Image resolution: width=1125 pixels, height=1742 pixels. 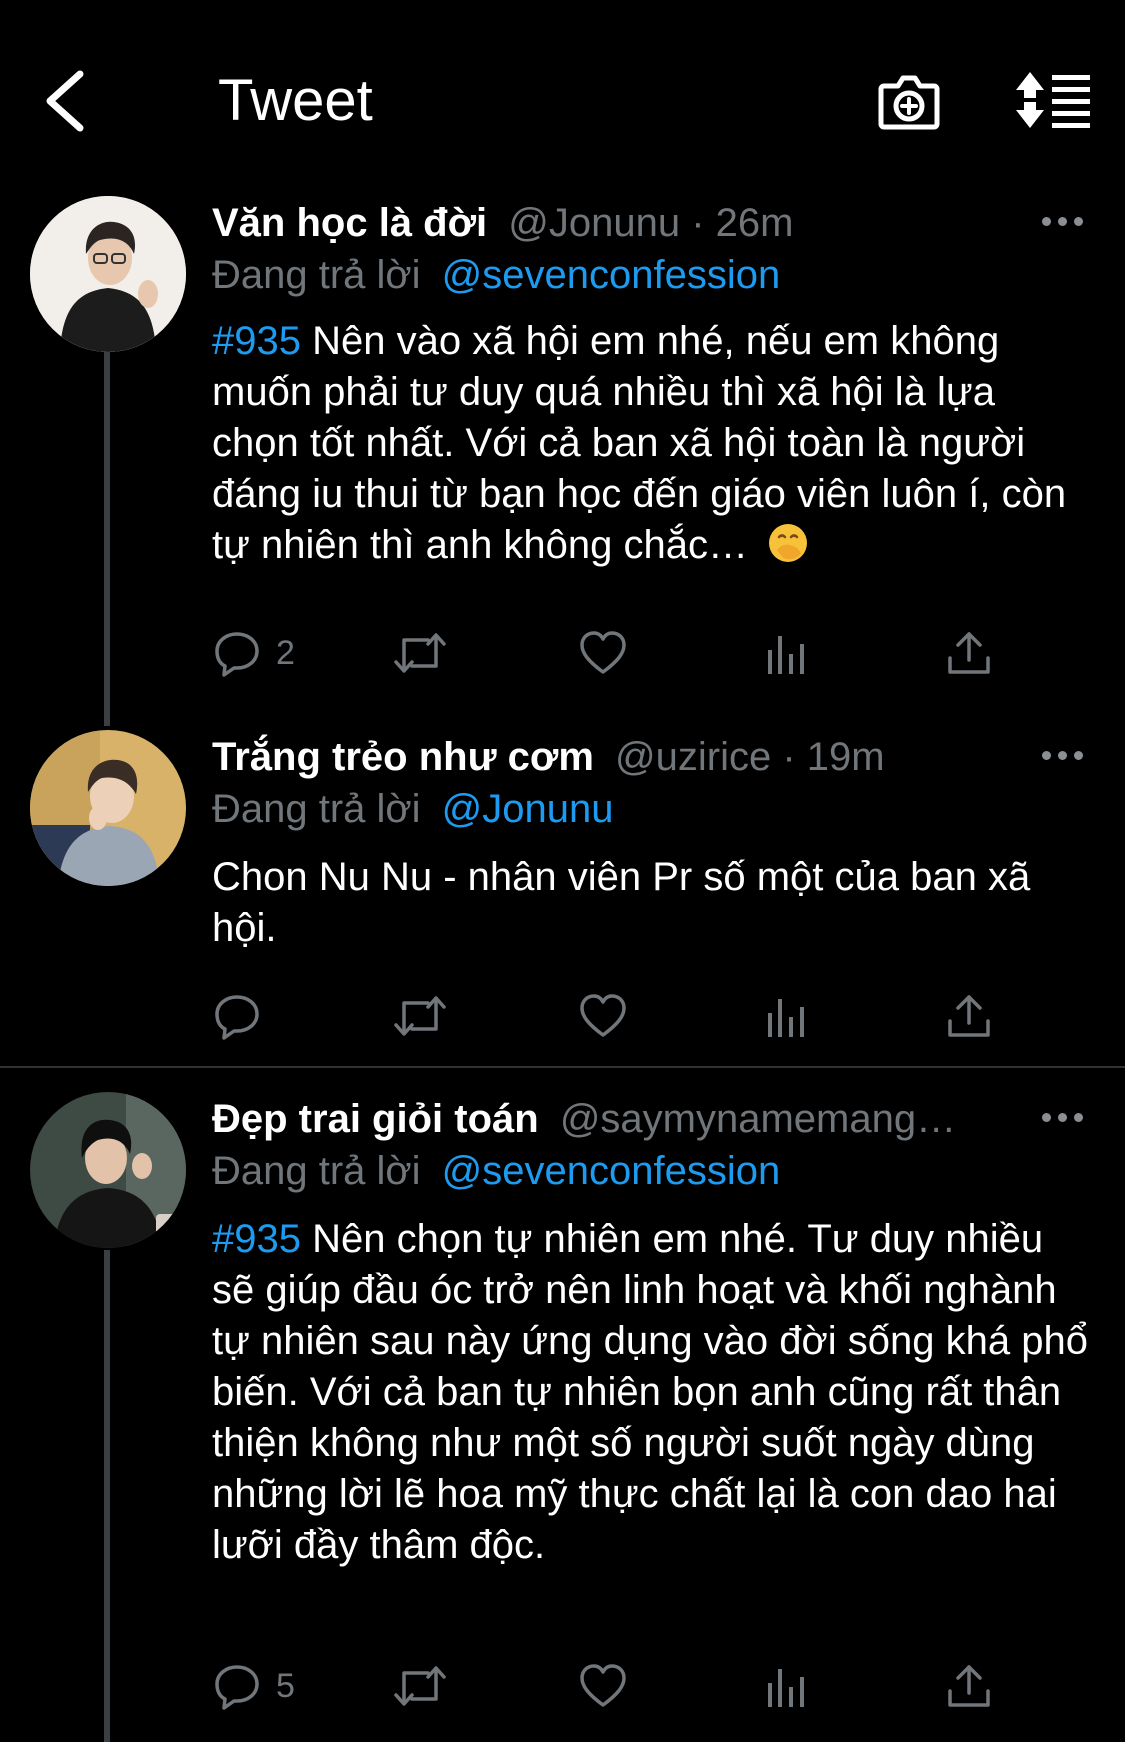 I want to click on reply-button: 5, so click(x=253, y=1686).